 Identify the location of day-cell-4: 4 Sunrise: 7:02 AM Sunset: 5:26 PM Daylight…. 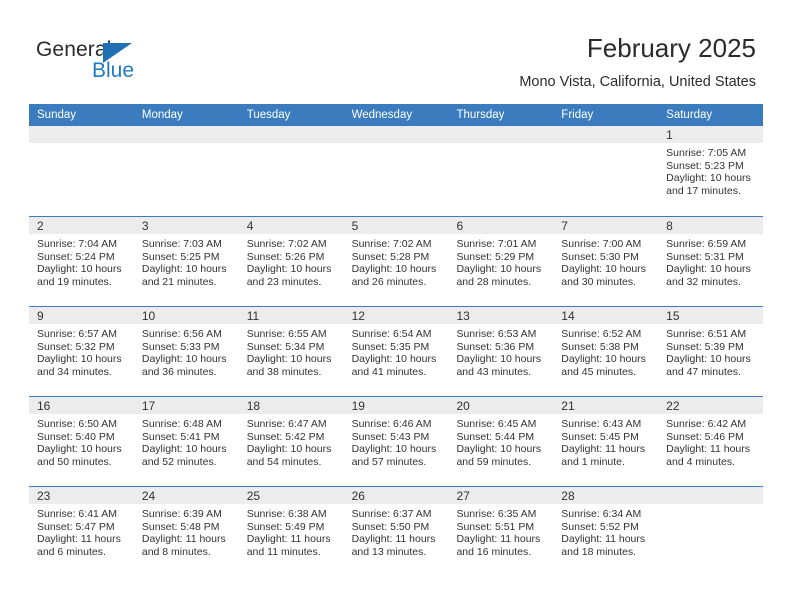
(291, 261).